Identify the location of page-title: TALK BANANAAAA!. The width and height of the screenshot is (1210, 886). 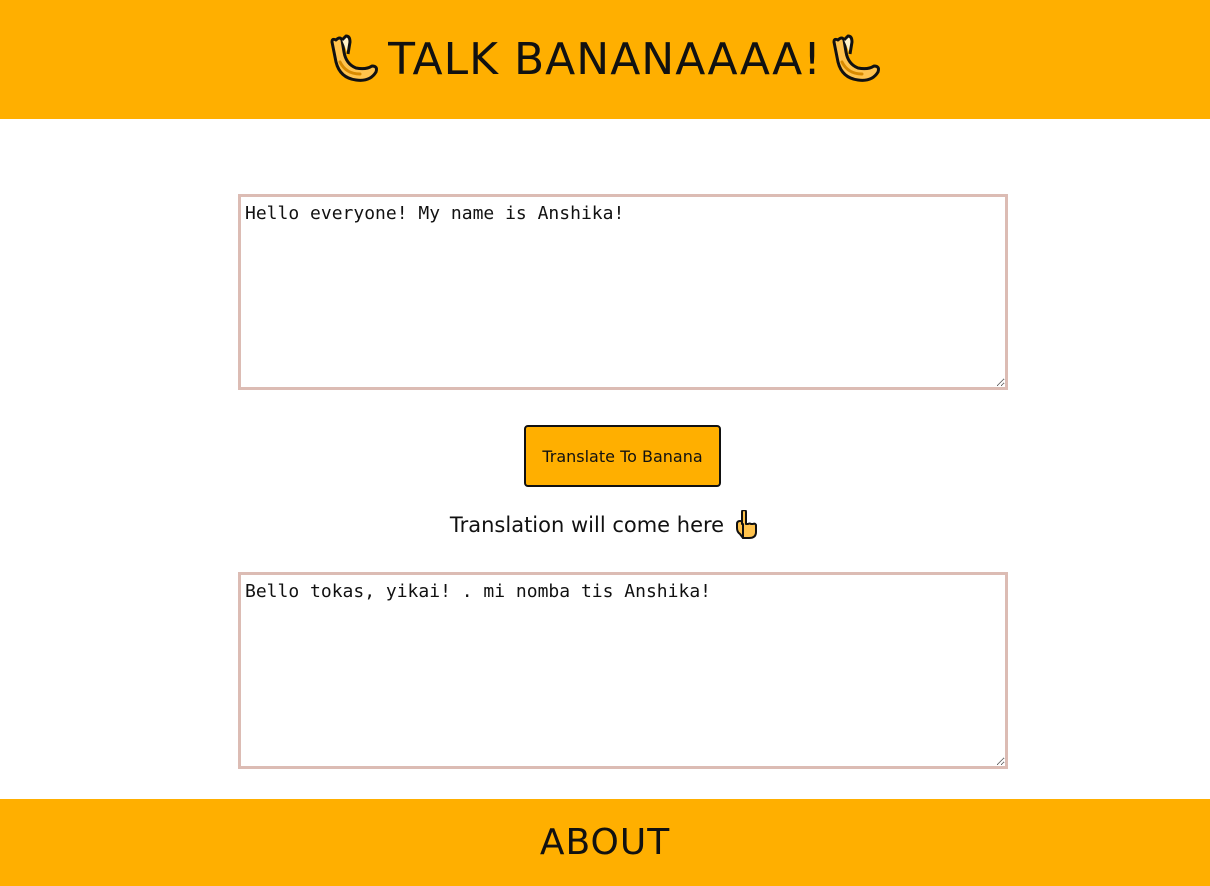
(605, 60).